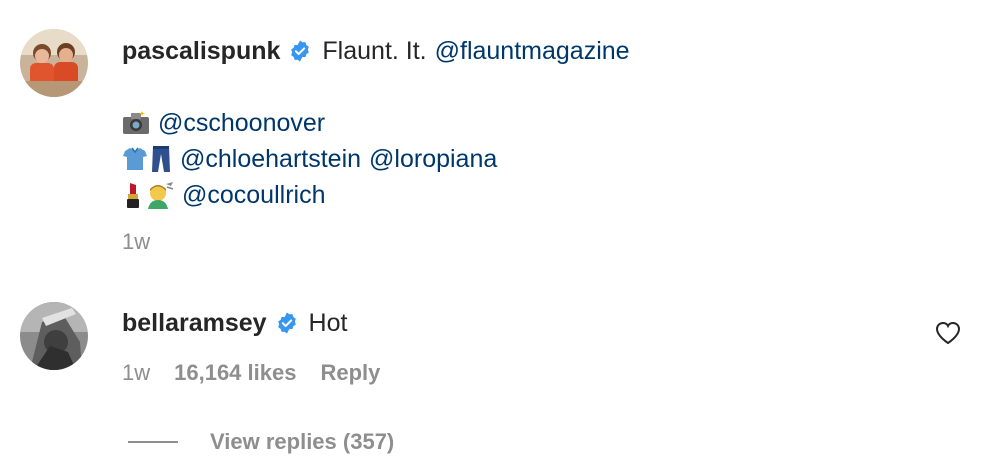  Describe the element at coordinates (194, 323) in the screenshot. I see `username: bellaramsey` at that location.